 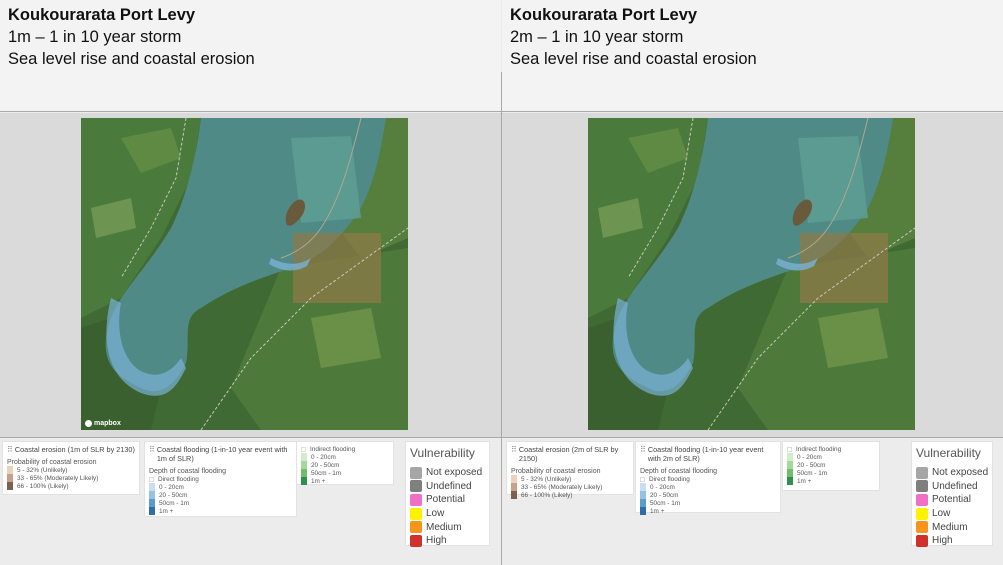 What do you see at coordinates (597, 37) in the screenshot?
I see `scenario-line: 2m – 1 in 10 year storm` at bounding box center [597, 37].